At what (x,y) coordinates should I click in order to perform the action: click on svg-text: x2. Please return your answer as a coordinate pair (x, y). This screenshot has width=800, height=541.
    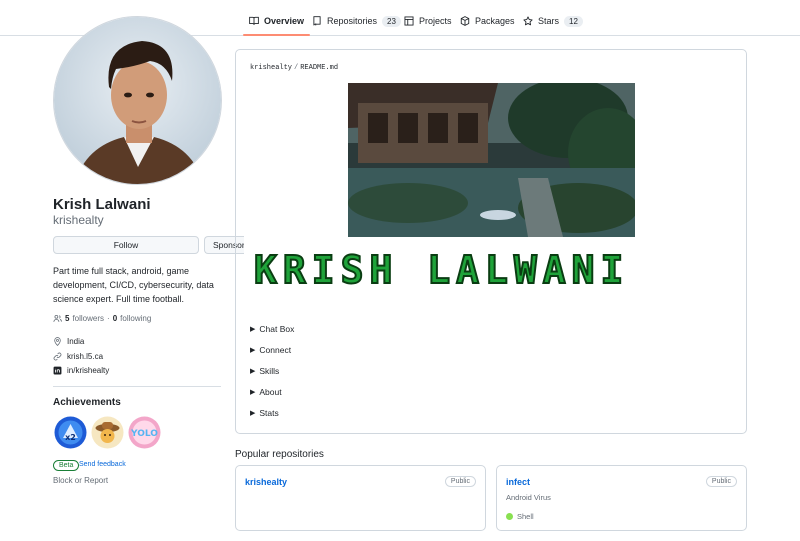
    Looking at the image, I should click on (70, 437).